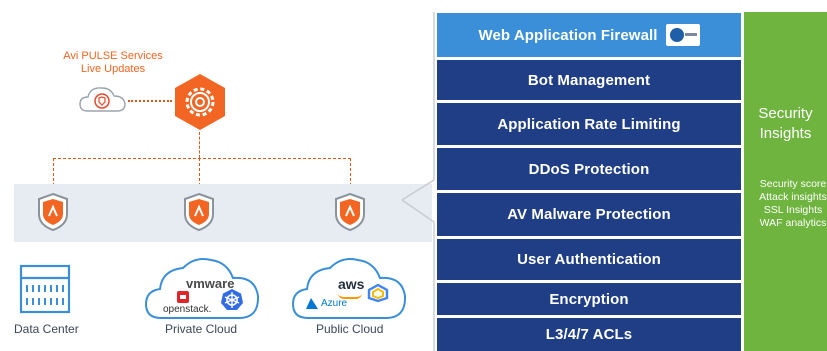 The image size is (827, 351). I want to click on connector-vertical, so click(199, 145).